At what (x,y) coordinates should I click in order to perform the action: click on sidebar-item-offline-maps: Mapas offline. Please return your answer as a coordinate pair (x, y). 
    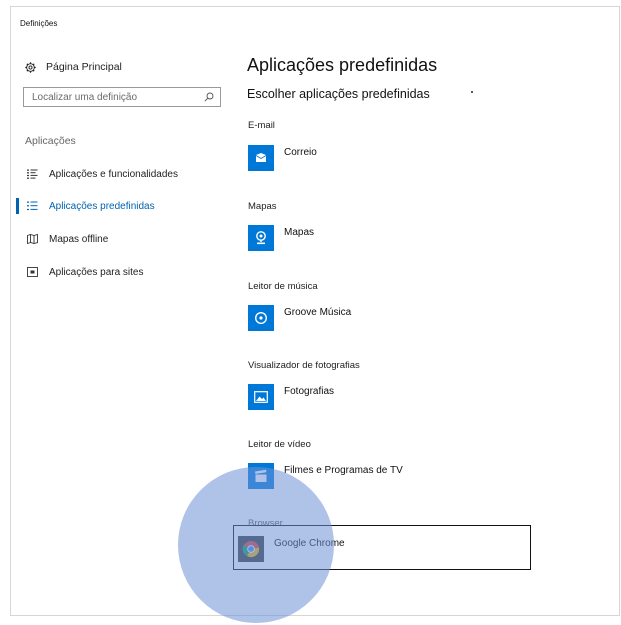
    Looking at the image, I should click on (121, 239).